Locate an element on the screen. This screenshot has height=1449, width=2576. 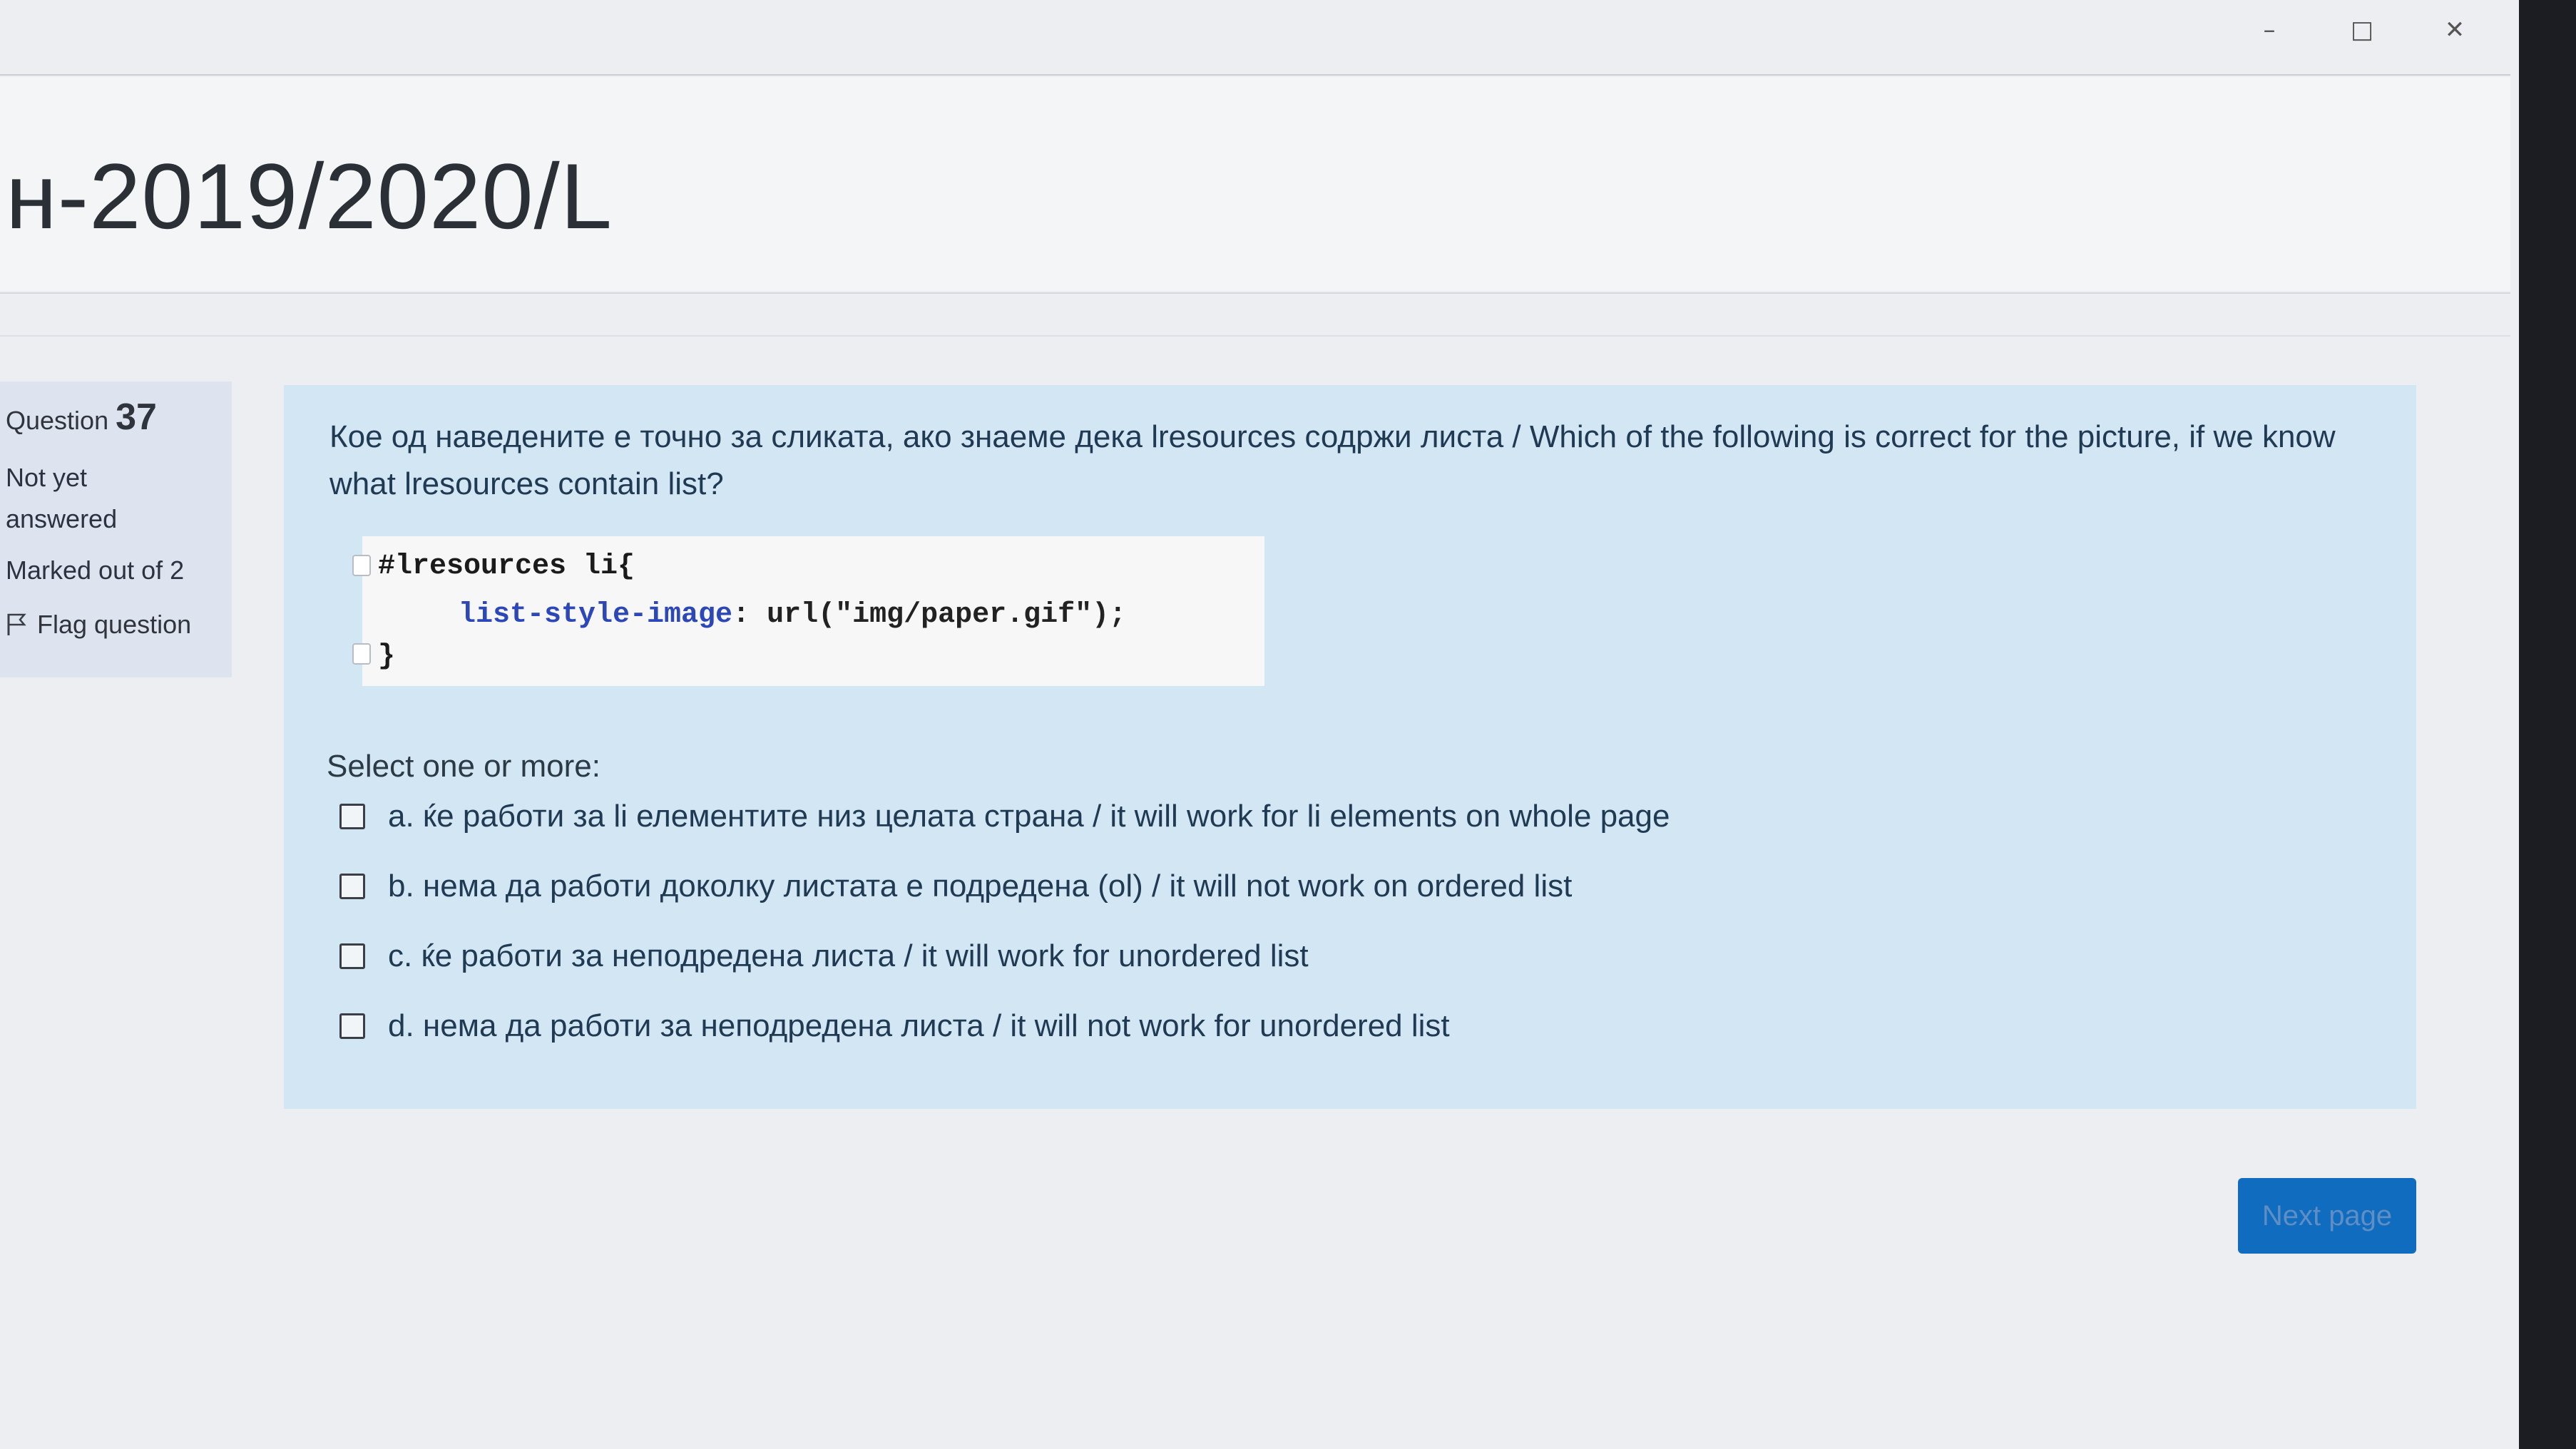
close-icon: ✕ is located at coordinates (2455, 30).